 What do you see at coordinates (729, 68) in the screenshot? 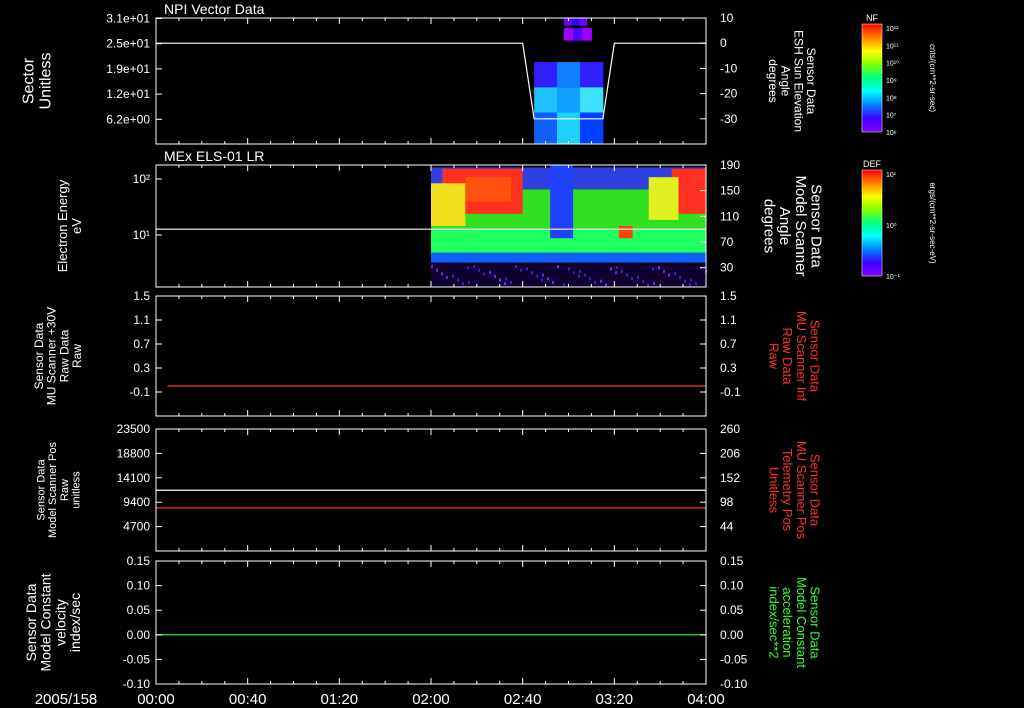
I see `y2-tick-label: -10` at bounding box center [729, 68].